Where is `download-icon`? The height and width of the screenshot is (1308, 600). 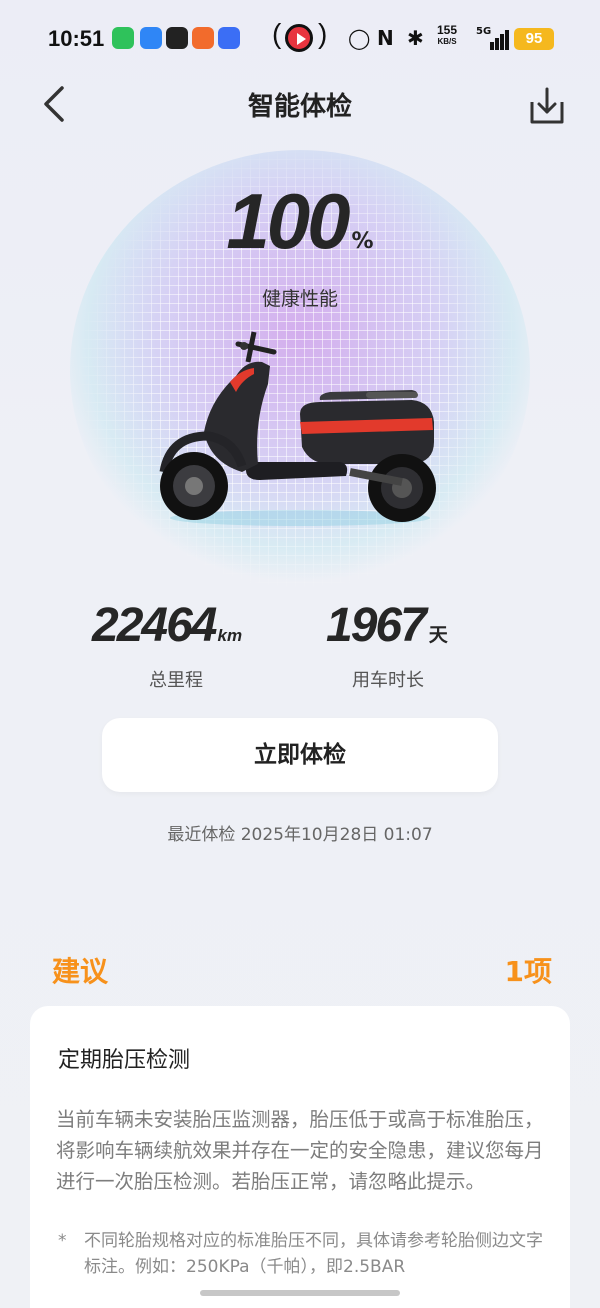
download-icon is located at coordinates (547, 105).